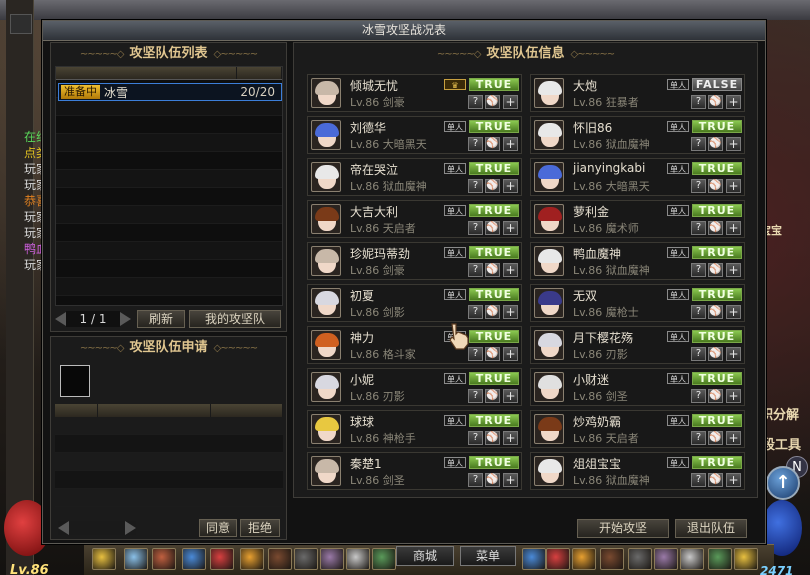  Describe the element at coordinates (783, 483) in the screenshot. I see `up-arrow-button: ↑` at that location.